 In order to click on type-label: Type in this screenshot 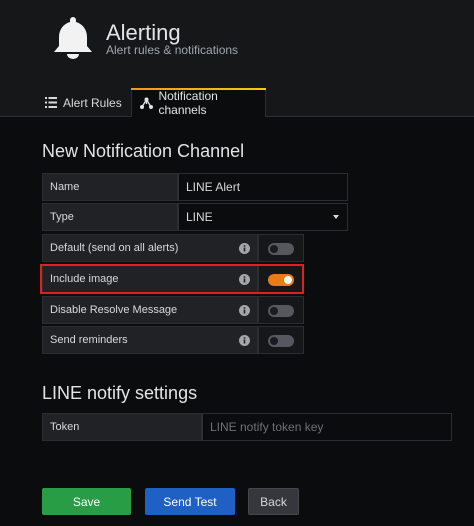, I will do `click(110, 217)`.